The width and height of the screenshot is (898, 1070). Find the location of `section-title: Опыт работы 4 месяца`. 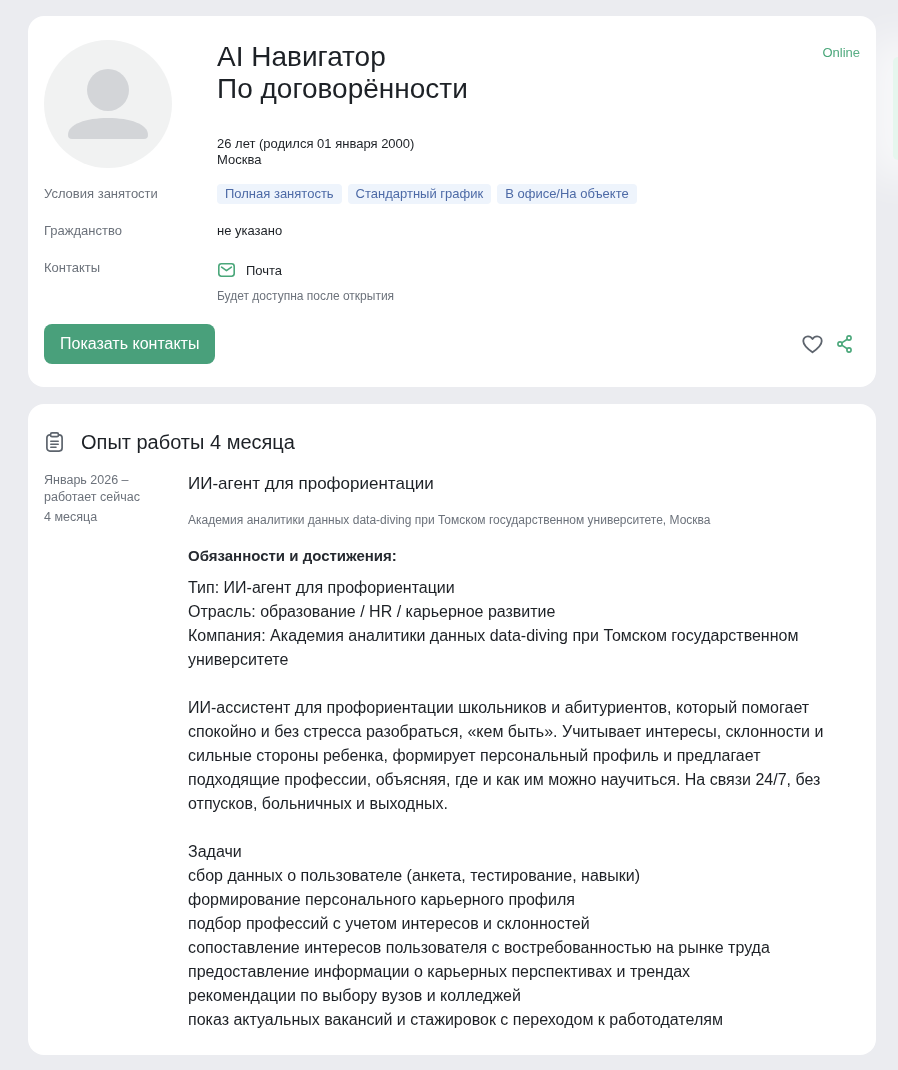

section-title: Опыт работы 4 месяца is located at coordinates (188, 442).